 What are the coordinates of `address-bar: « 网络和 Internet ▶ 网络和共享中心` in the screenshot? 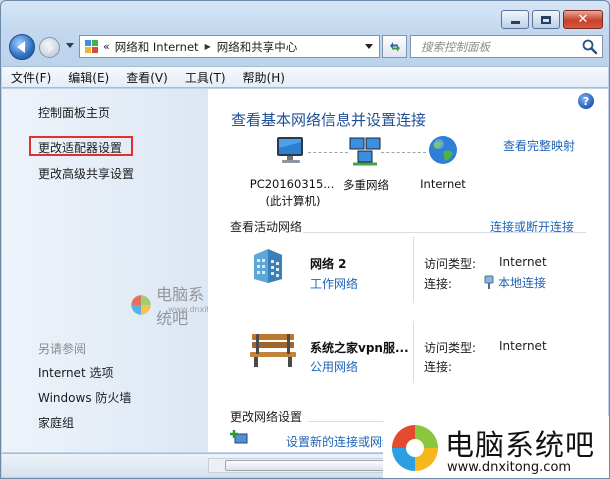 It's located at (229, 46).